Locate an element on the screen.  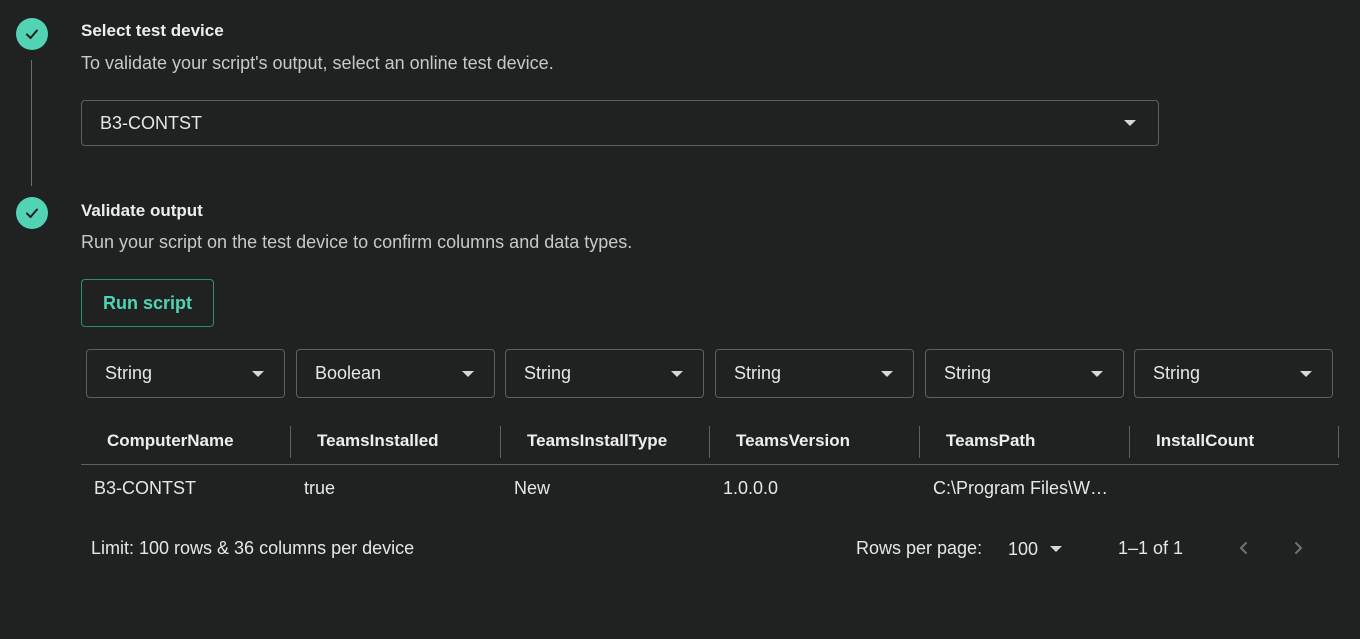
step-connector-line is located at coordinates (31, 123).